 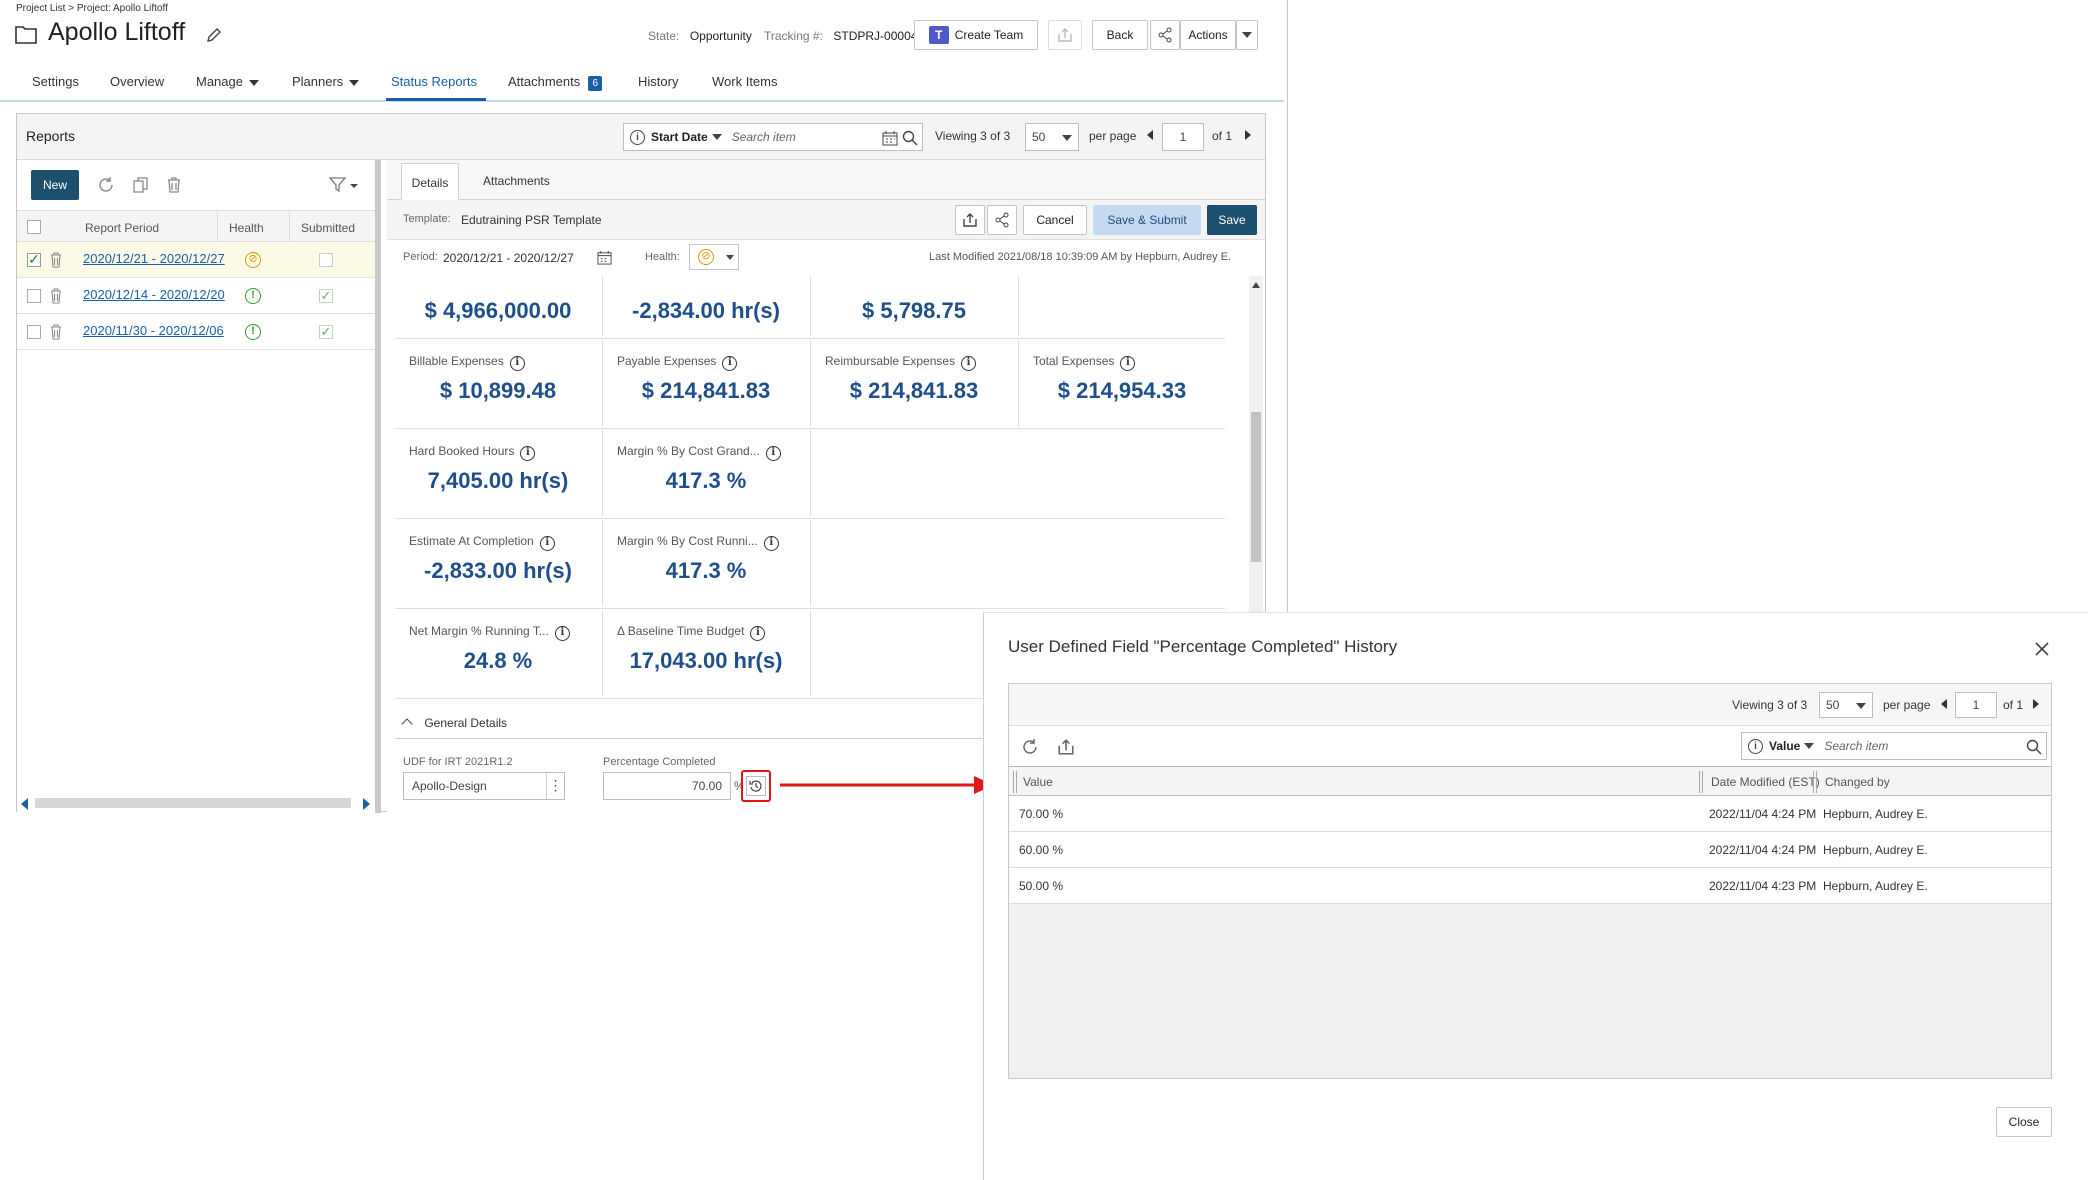 I want to click on report-period-link: 2020/12/14 - 2020/12/20, so click(x=154, y=294).